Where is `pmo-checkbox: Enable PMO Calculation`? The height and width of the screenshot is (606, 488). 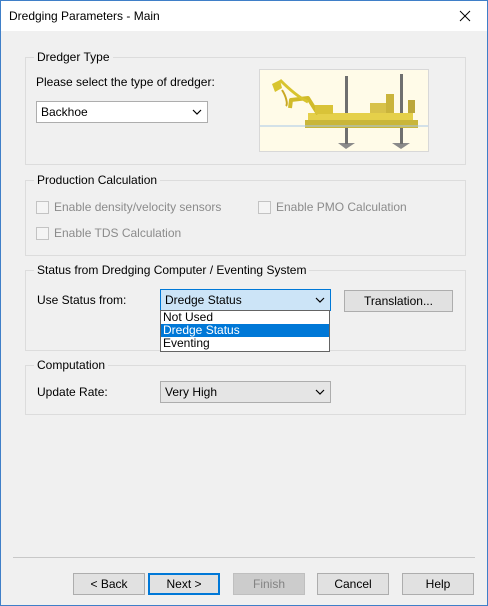 pmo-checkbox: Enable PMO Calculation is located at coordinates (332, 207).